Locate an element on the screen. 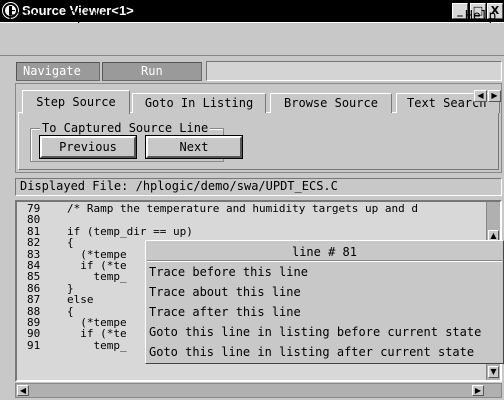 The image size is (504, 400). navigate-mode-button: Navigate is located at coordinates (58, 71).